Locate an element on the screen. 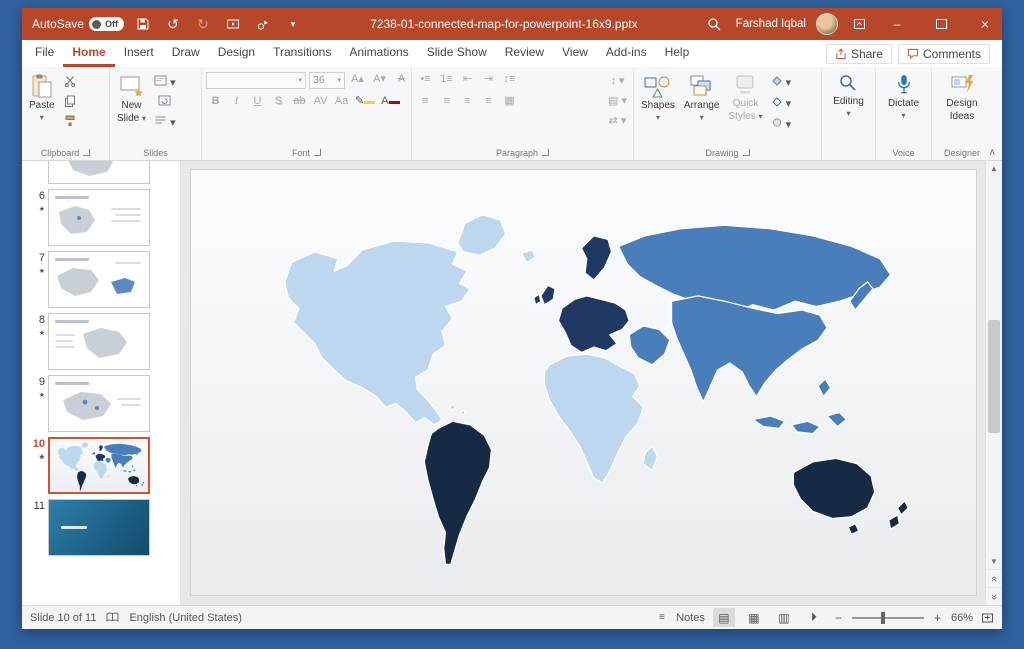  tab-file: File is located at coordinates (44, 53).